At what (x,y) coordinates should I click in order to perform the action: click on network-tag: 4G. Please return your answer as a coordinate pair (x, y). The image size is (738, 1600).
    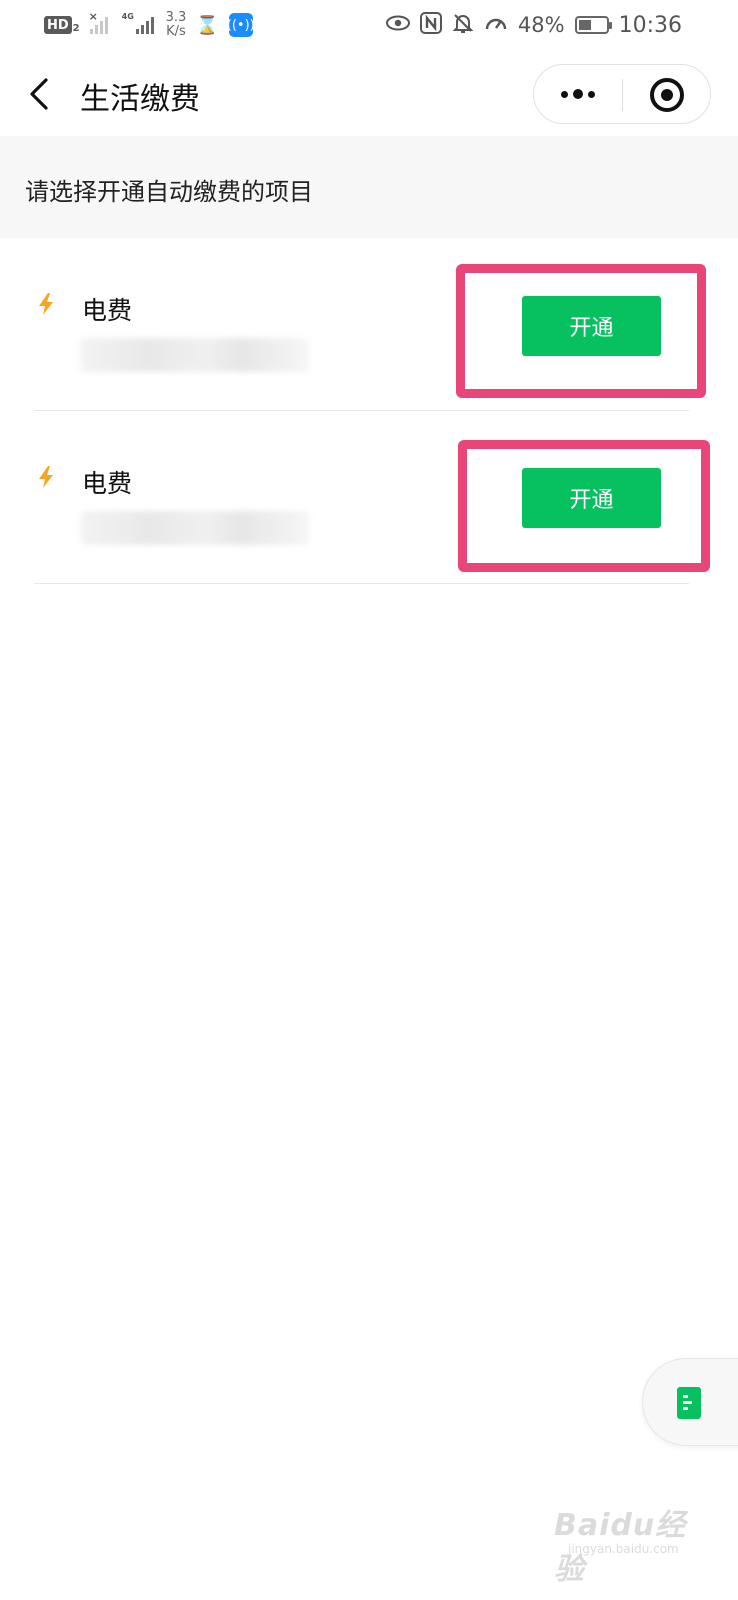
    Looking at the image, I should click on (127, 16).